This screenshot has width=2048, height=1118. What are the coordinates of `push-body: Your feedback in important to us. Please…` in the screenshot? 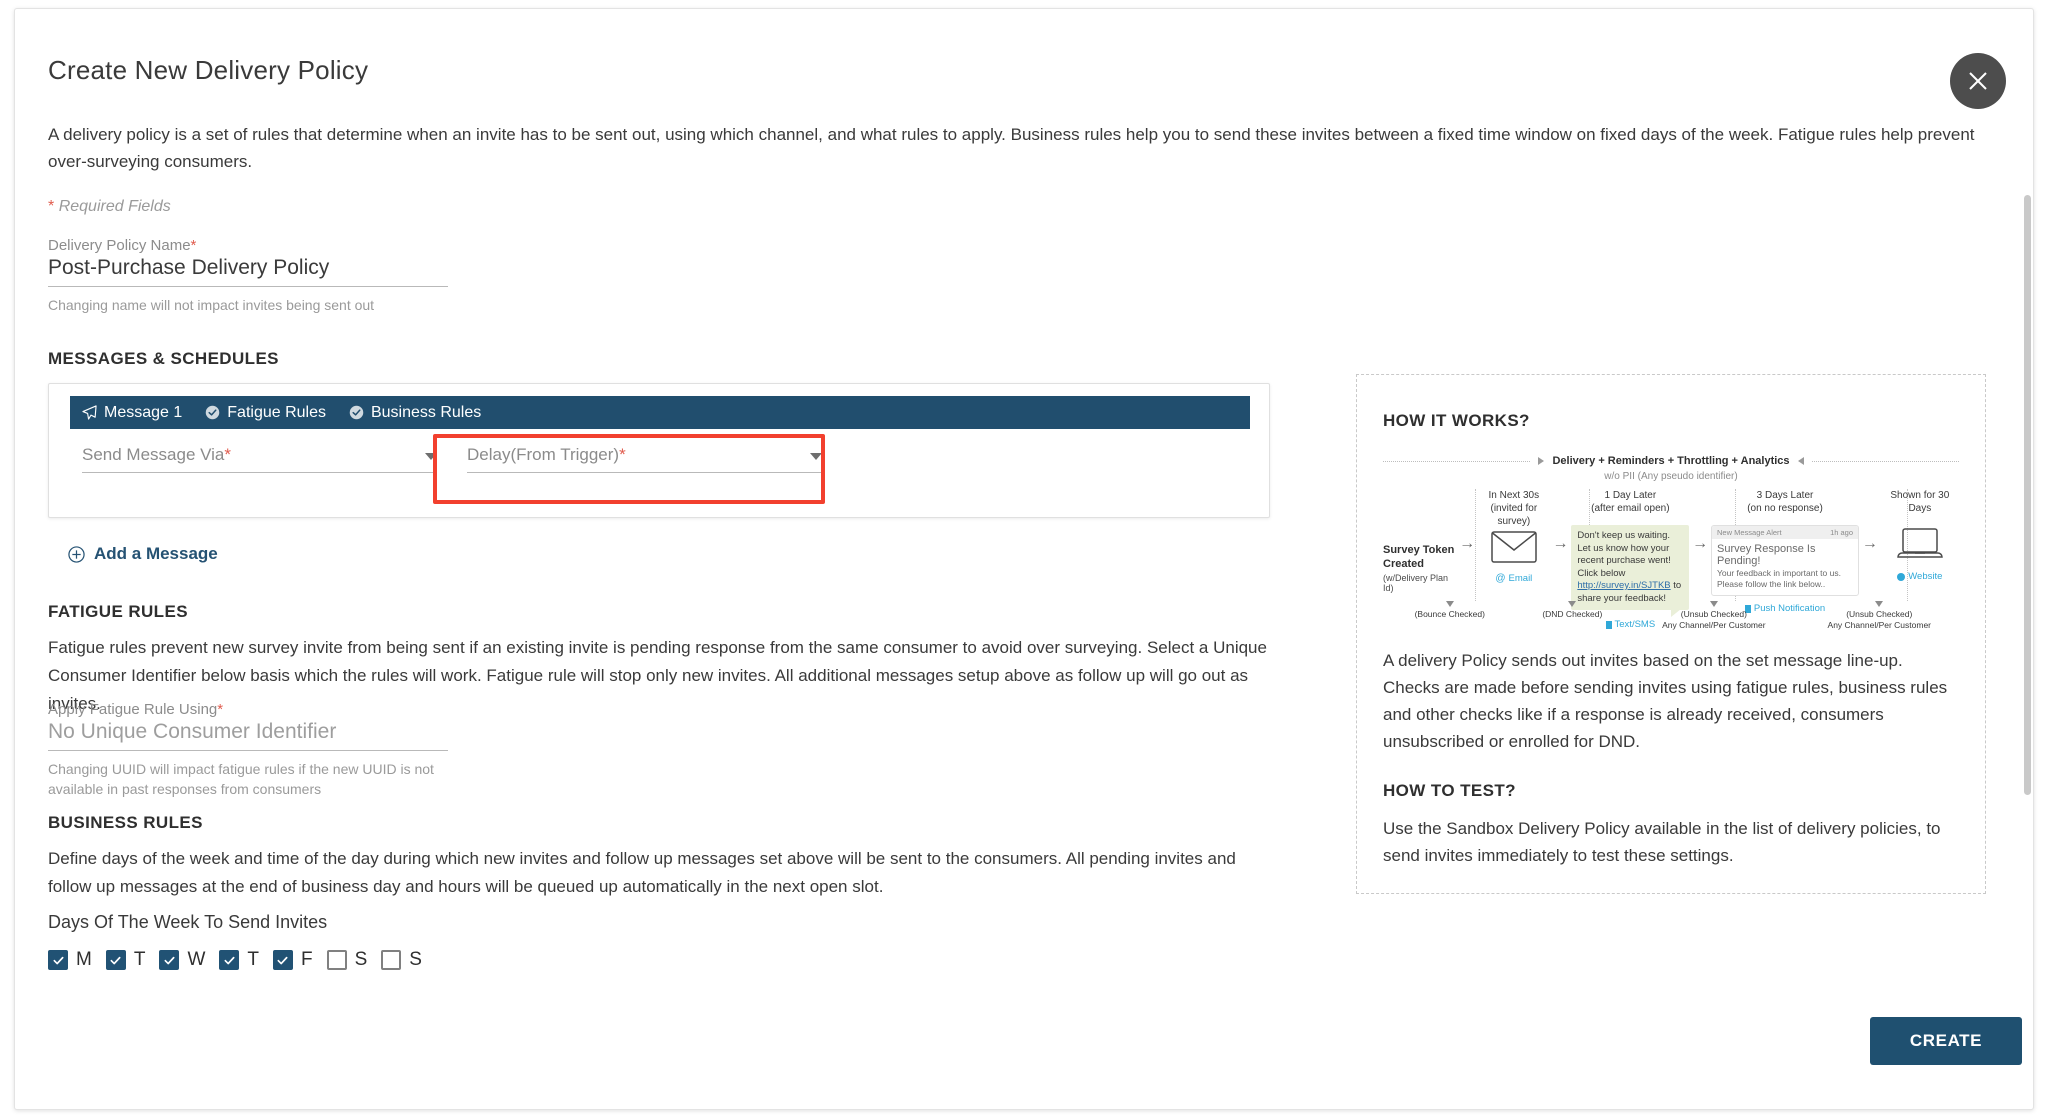 It's located at (1779, 578).